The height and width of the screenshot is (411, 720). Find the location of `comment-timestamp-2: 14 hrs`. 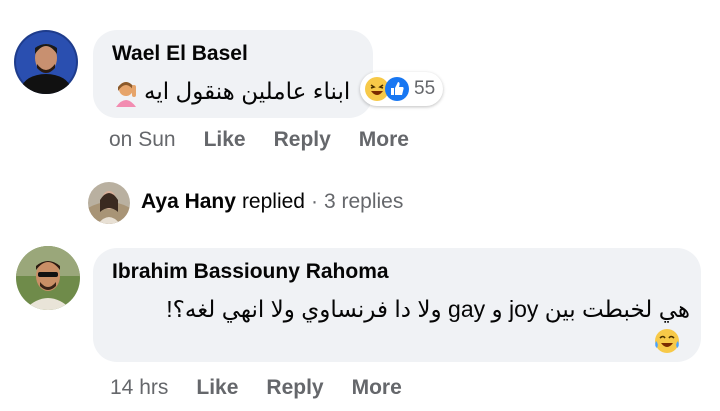

comment-timestamp-2: 14 hrs is located at coordinates (139, 388).